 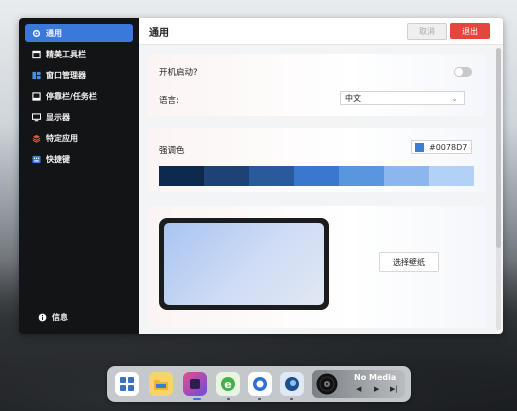 I want to click on sidebar-item-label: 停靠栏/任务栏, so click(x=71, y=96).